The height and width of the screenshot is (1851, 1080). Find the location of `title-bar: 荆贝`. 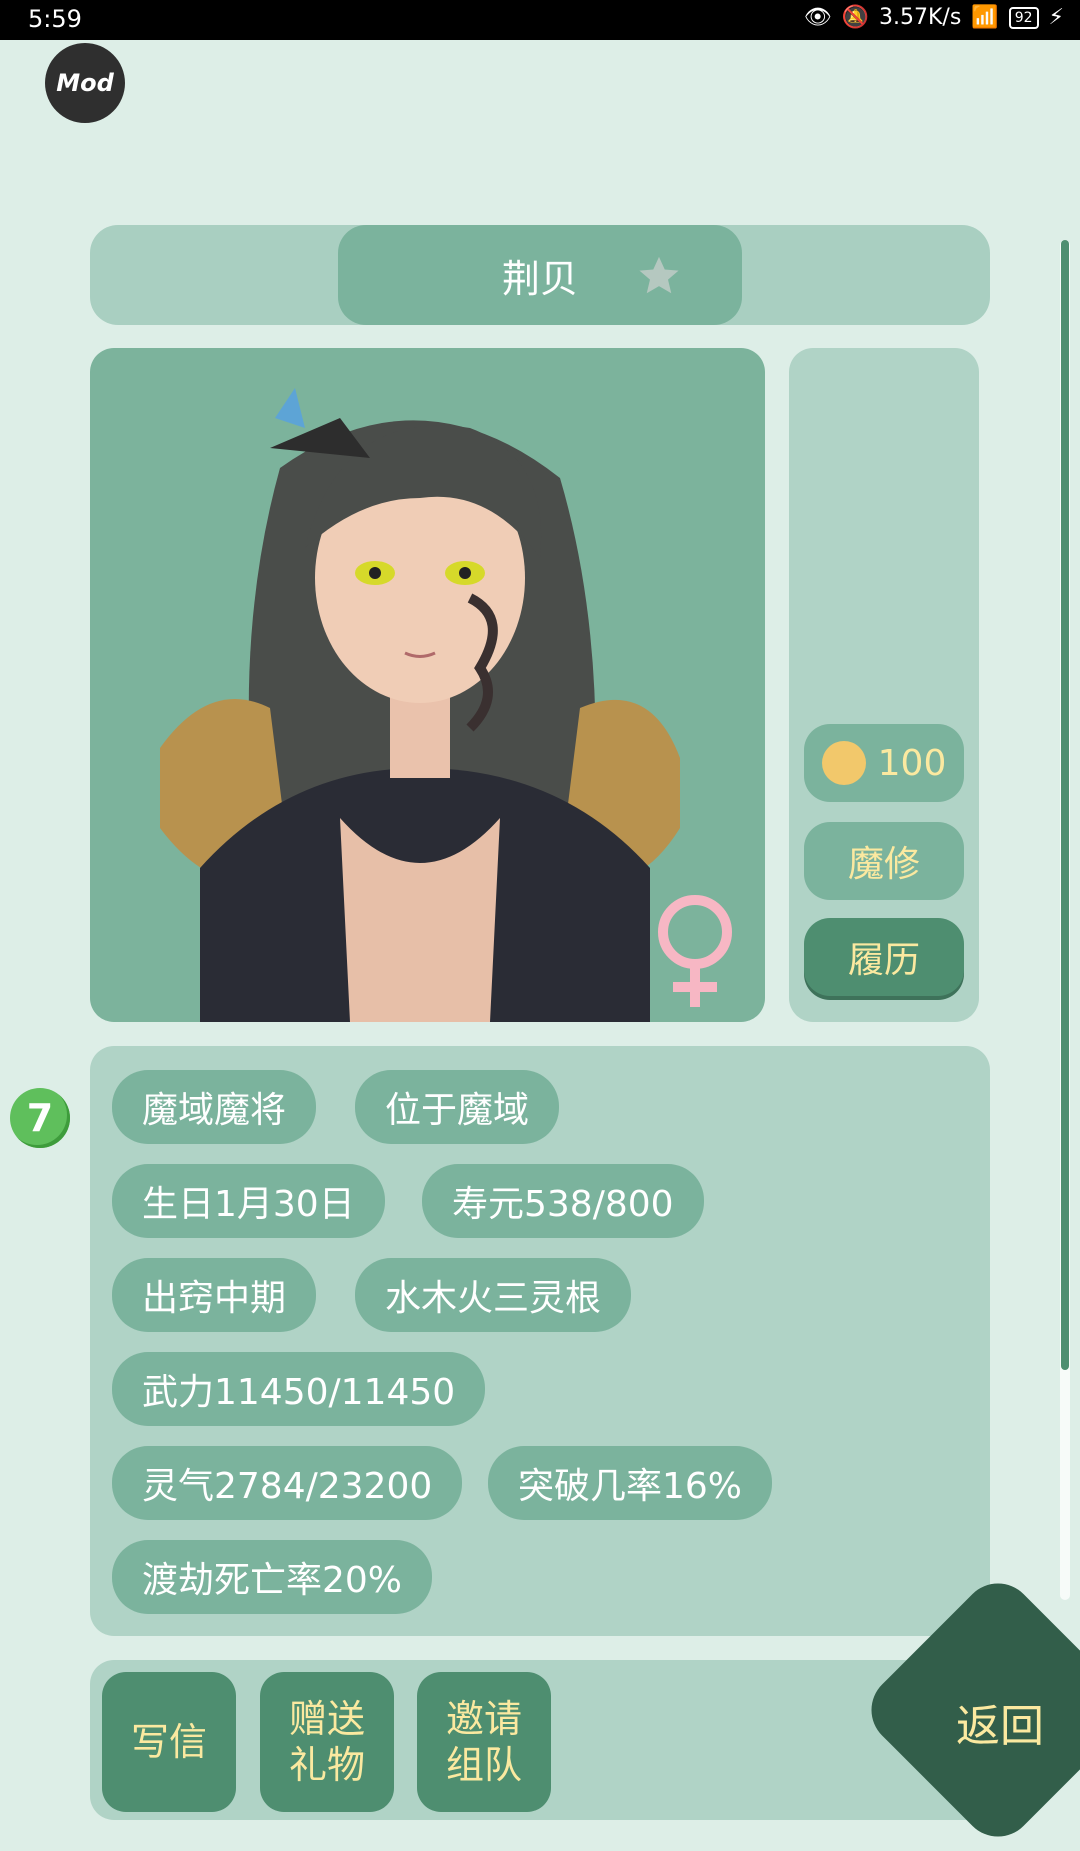

title-bar: 荆贝 is located at coordinates (540, 275).